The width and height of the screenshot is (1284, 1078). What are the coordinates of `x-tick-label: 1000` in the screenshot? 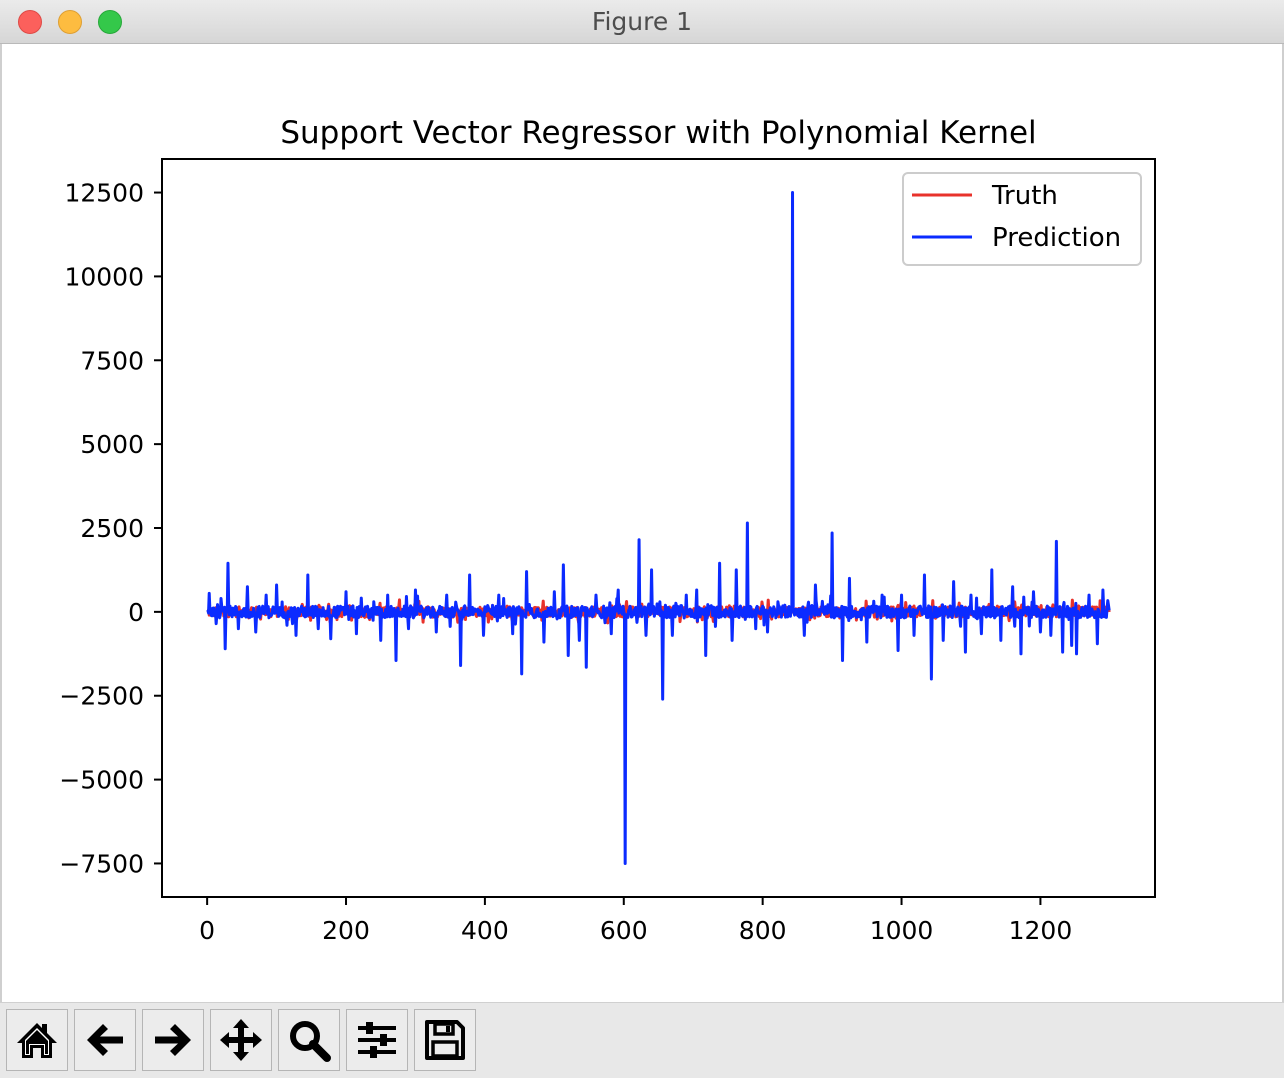 It's located at (902, 930).